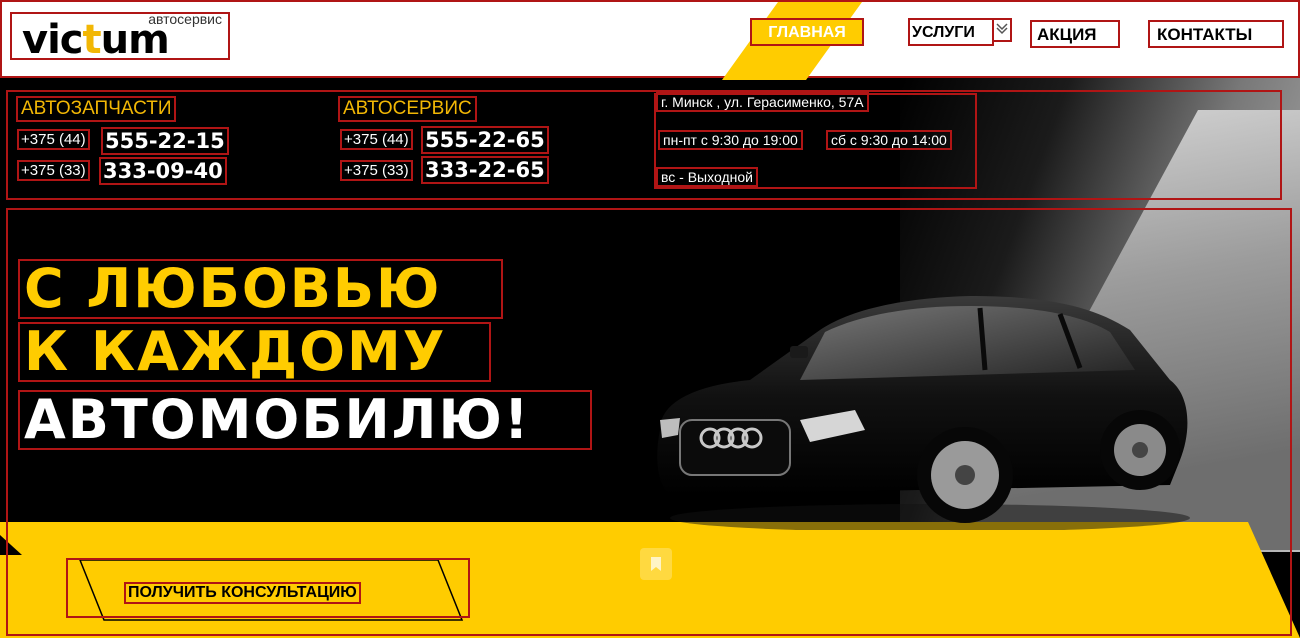  Describe the element at coordinates (305, 420) in the screenshot. I see `hero-headline-line-3: АВТОМОБИЛЮ!` at that location.